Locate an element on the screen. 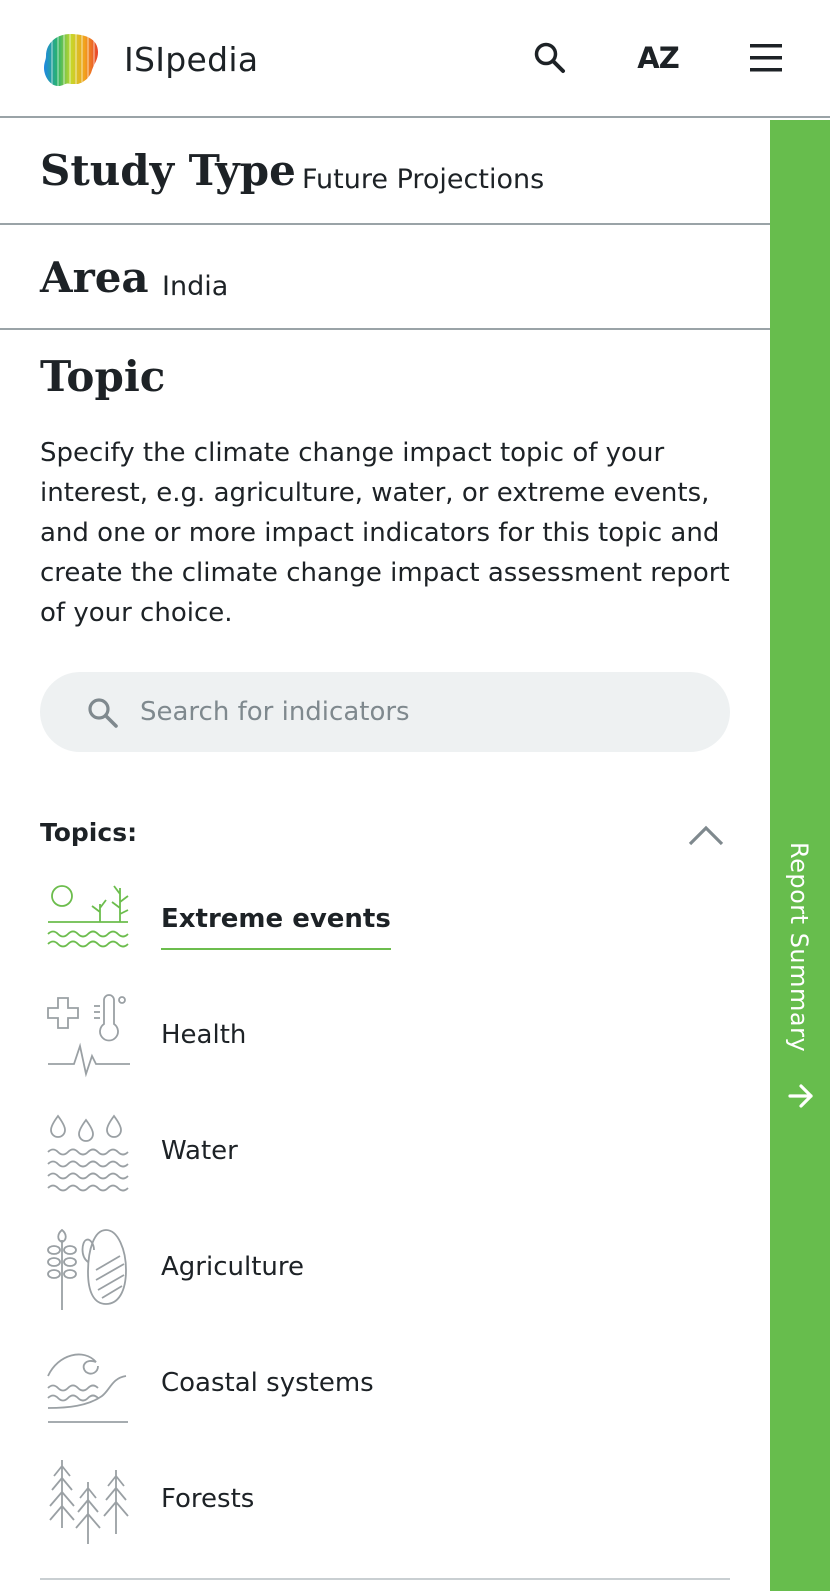  area-value: India is located at coordinates (195, 286).